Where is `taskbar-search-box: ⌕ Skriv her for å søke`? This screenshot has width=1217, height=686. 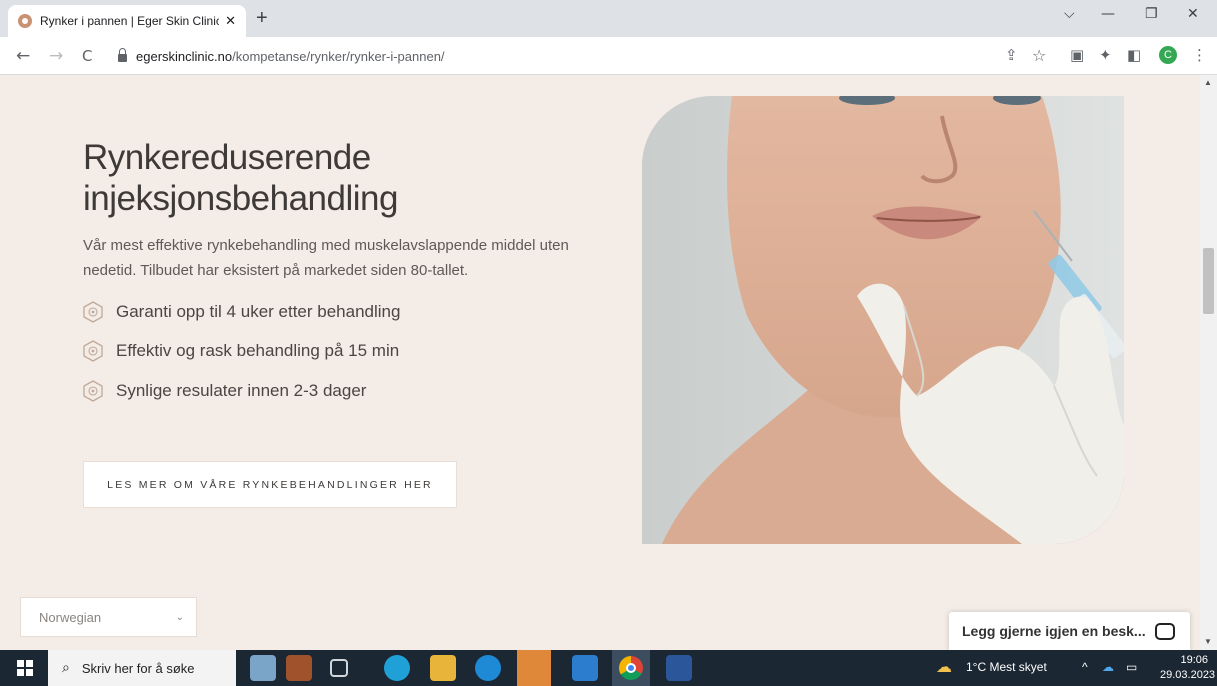
taskbar-search-box: ⌕ Skriv her for å søke is located at coordinates (142, 668).